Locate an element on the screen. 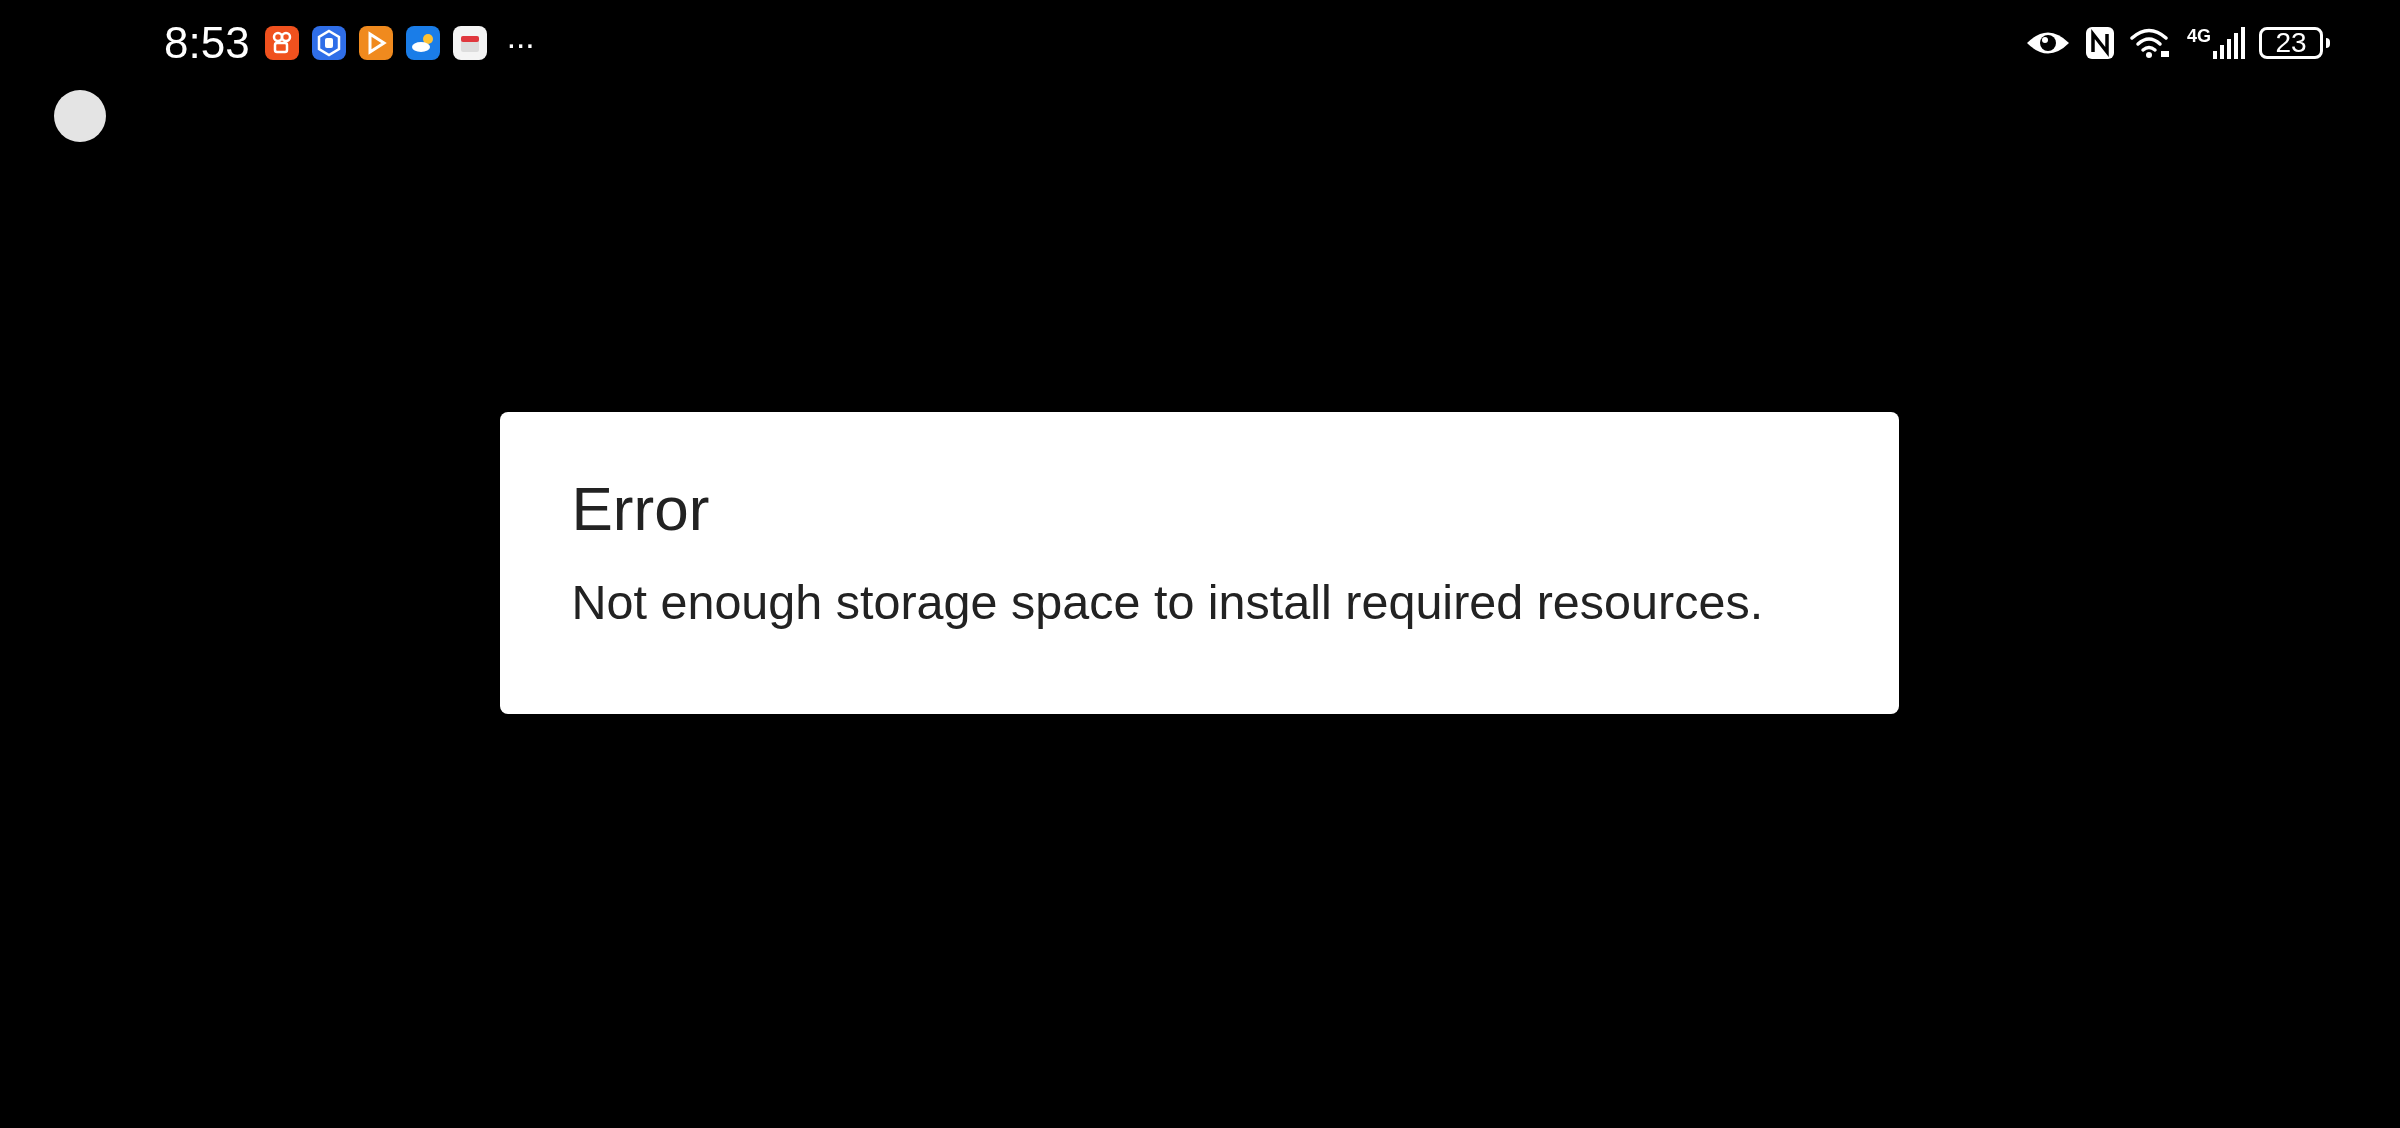 Image resolution: width=2400 pixels, height=1128 pixels. status-time: 8:53 is located at coordinates (207, 43).